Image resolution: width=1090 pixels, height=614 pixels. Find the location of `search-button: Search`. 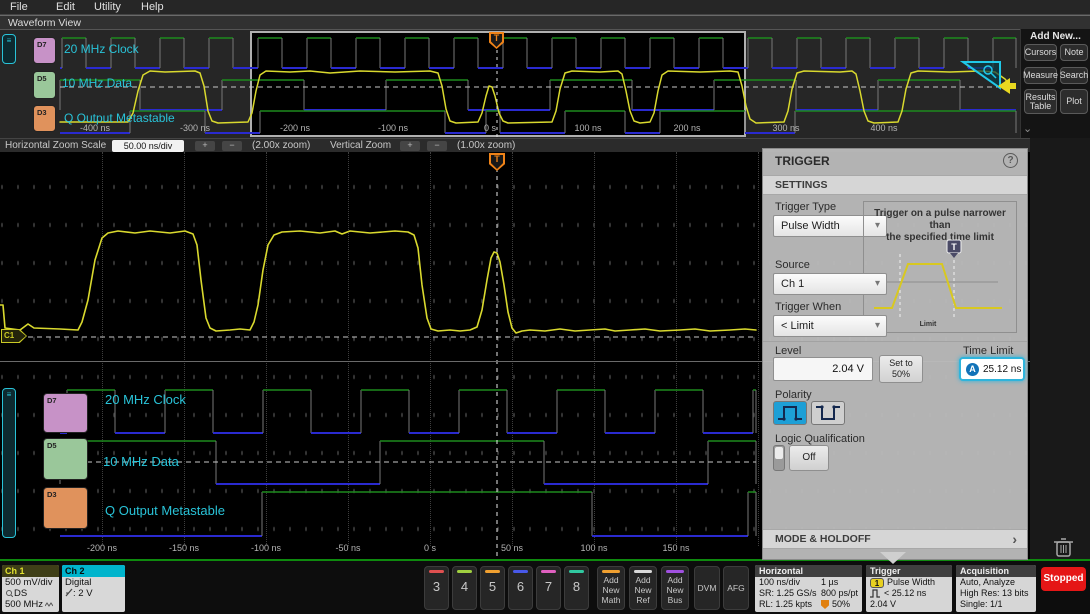

search-button: Search is located at coordinates (1074, 75).